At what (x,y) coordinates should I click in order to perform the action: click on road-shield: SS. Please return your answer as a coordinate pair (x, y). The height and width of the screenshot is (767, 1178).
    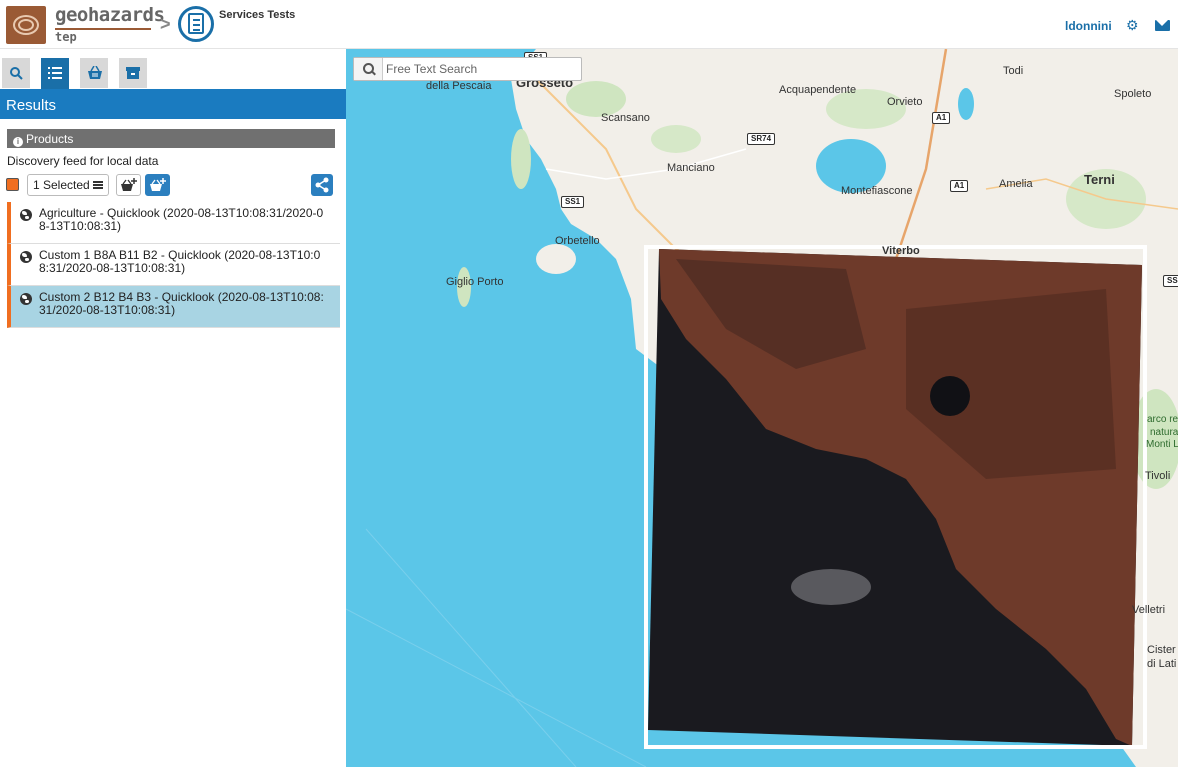
    Looking at the image, I should click on (1170, 281).